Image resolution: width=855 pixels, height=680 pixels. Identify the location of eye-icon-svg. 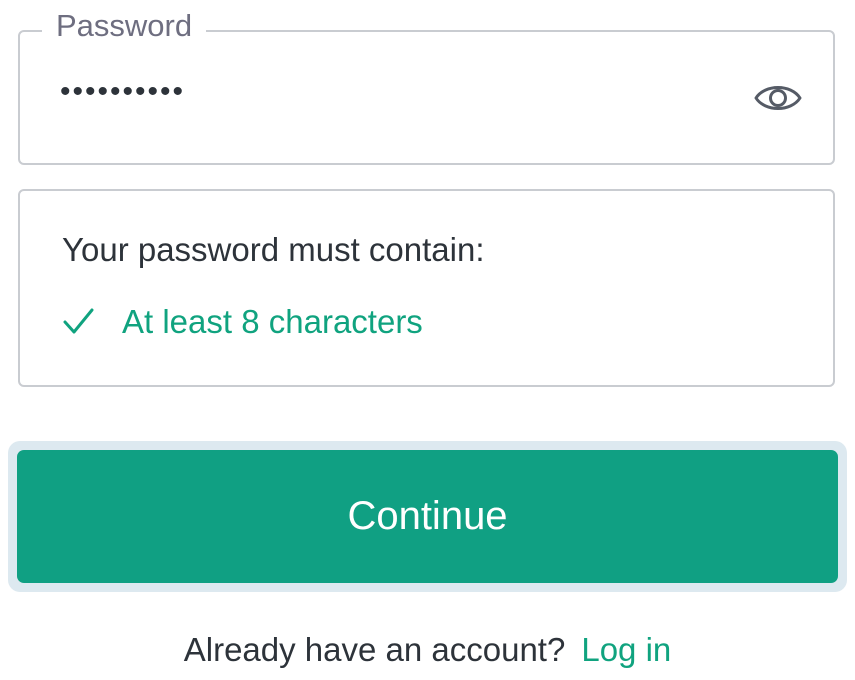
(778, 98).